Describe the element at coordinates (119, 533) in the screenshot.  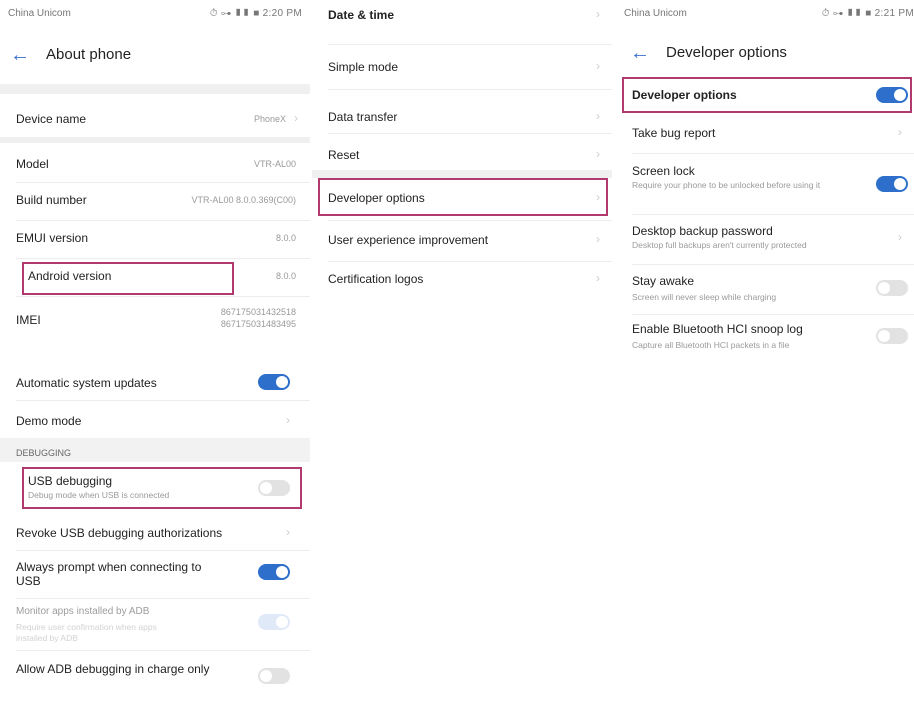
I see `row-label: Revoke USB debugging authorizations` at that location.